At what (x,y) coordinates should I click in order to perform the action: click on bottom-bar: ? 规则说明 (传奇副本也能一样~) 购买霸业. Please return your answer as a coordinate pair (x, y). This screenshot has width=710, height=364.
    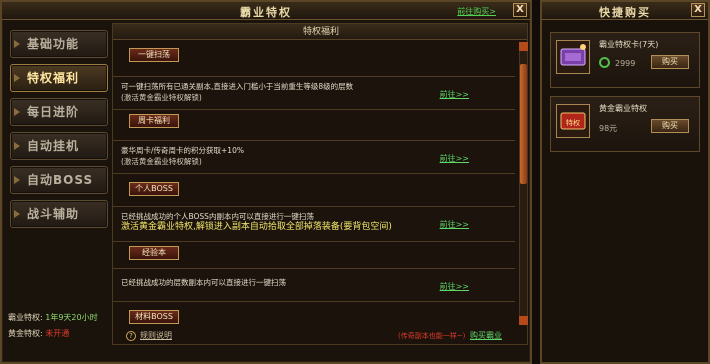
    Looking at the image, I should click on (320, 338).